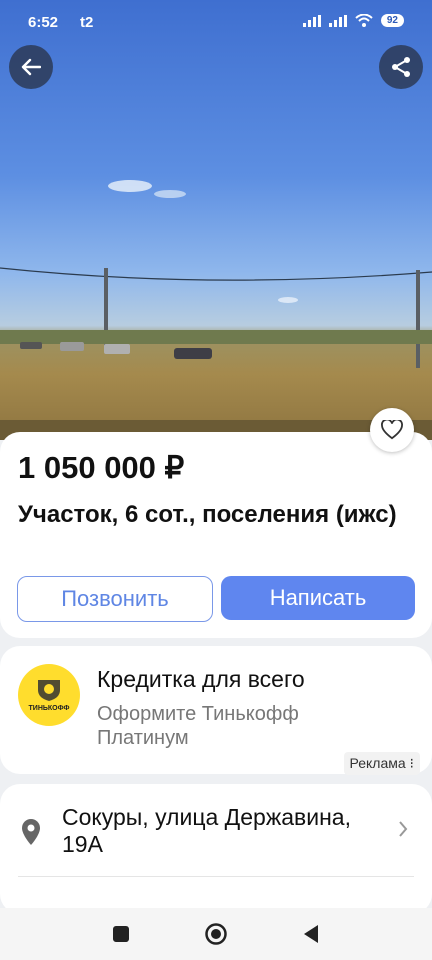 Image resolution: width=432 pixels, height=960 pixels. Describe the element at coordinates (115, 599) in the screenshot. I see `call-button: Позвонить` at that location.